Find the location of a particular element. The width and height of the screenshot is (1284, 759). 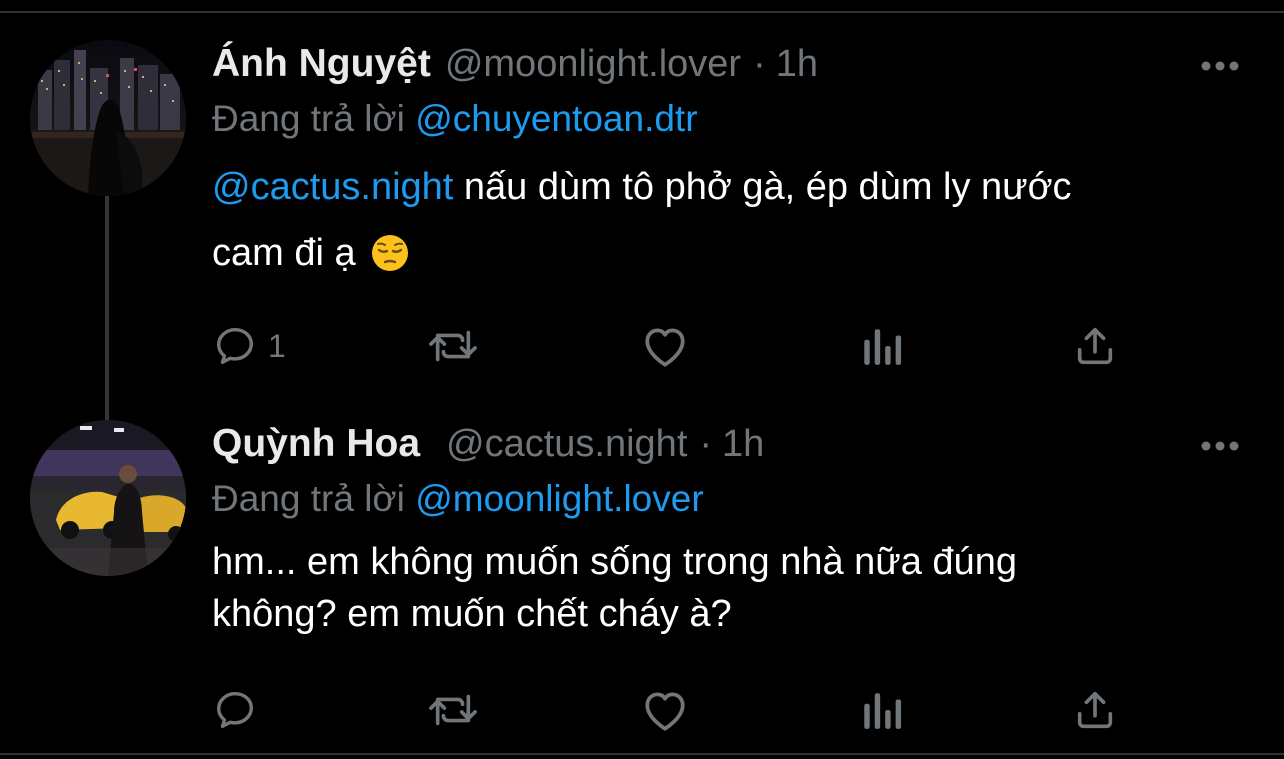

reply-count: 1 is located at coordinates (277, 345).